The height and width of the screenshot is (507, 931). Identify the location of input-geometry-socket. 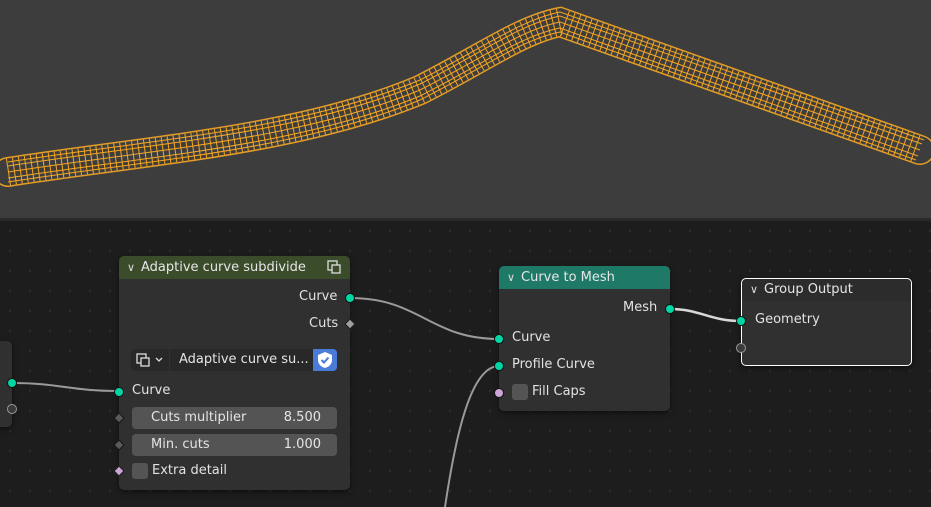
(741, 321).